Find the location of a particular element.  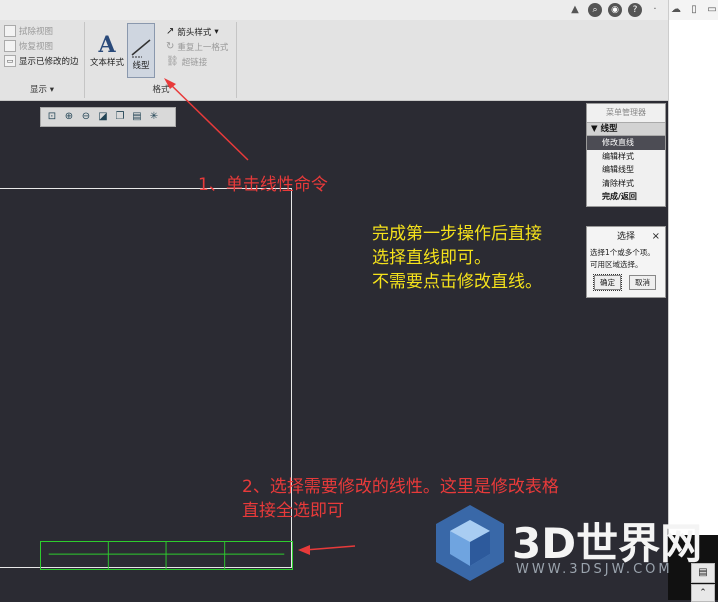

chat-icon: ▤ is located at coordinates (703, 573).